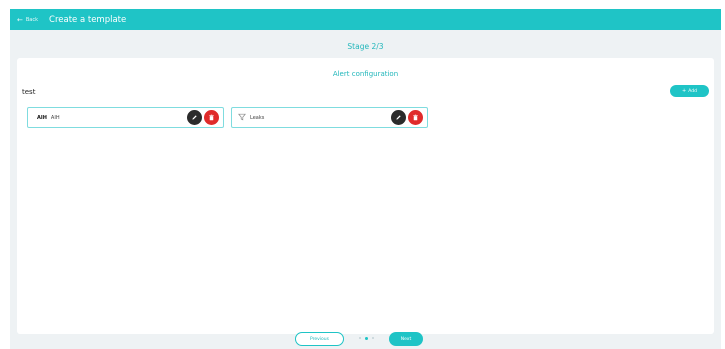  What do you see at coordinates (319, 339) in the screenshot?
I see `previous-button: Previous` at bounding box center [319, 339].